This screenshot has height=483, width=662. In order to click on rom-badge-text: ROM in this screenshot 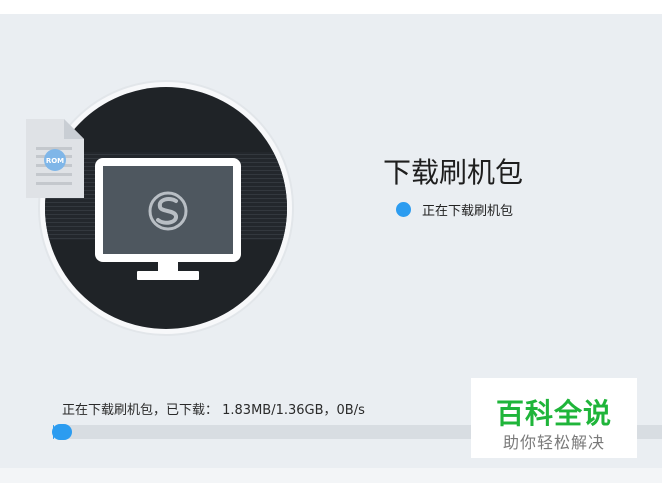, I will do `click(55, 161)`.